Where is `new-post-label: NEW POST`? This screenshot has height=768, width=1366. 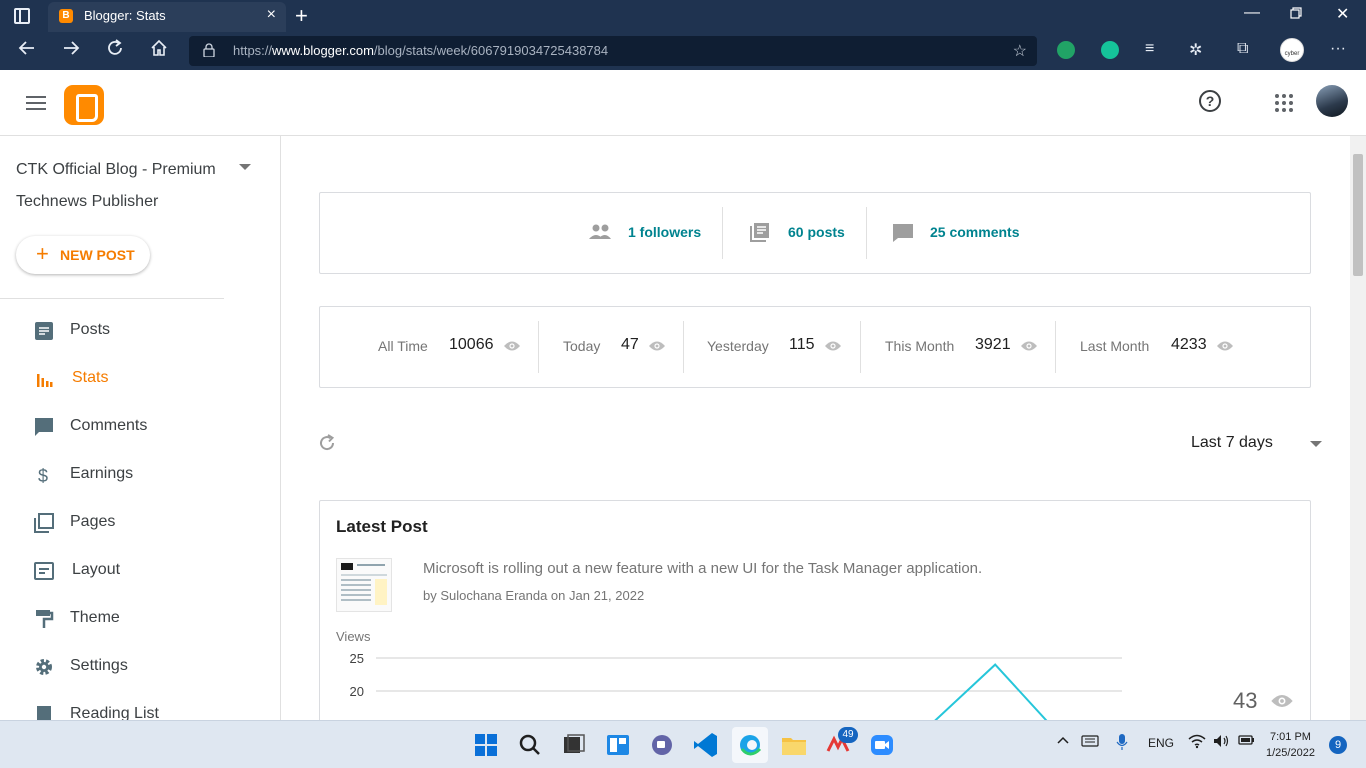
new-post-label: NEW POST is located at coordinates (97, 255).